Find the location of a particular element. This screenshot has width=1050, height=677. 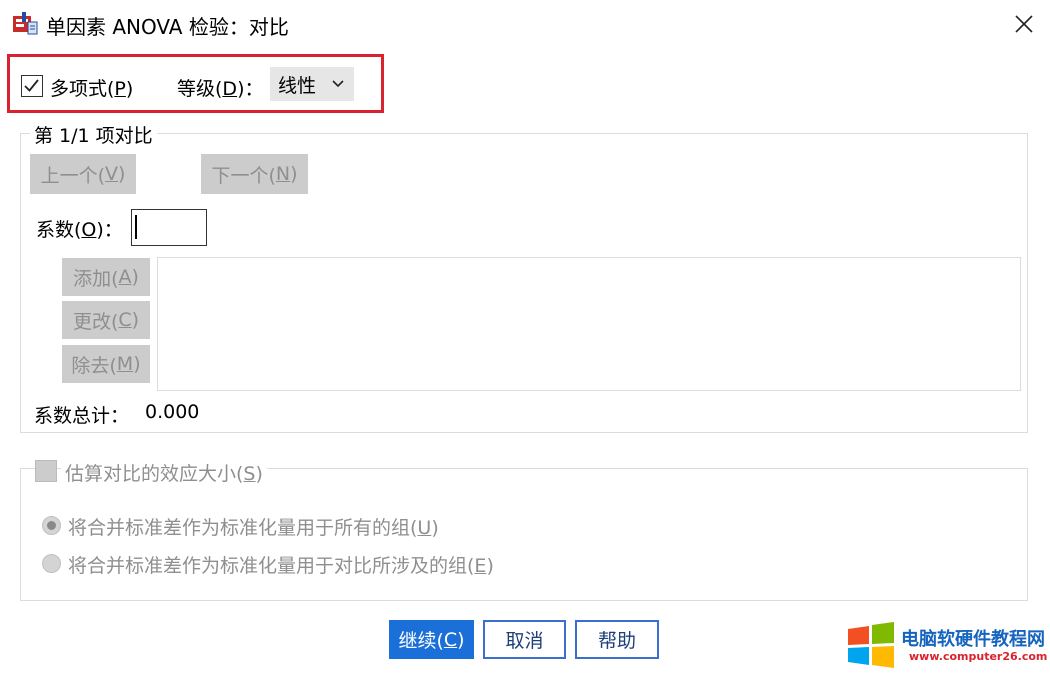

contrast-group-title: 第 1/1 项对比 is located at coordinates (93, 134).